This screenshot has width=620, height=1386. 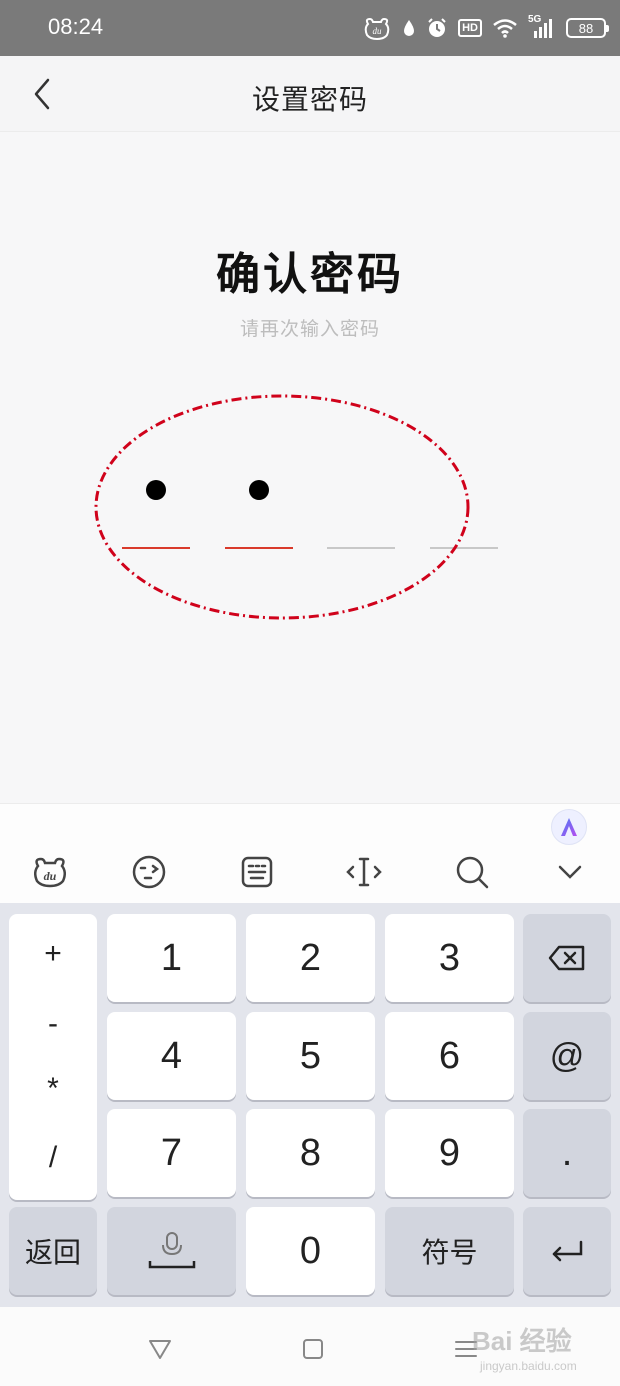 What do you see at coordinates (309, 329) in the screenshot?
I see `confirm-password-hint: 请再次输入密码` at bounding box center [309, 329].